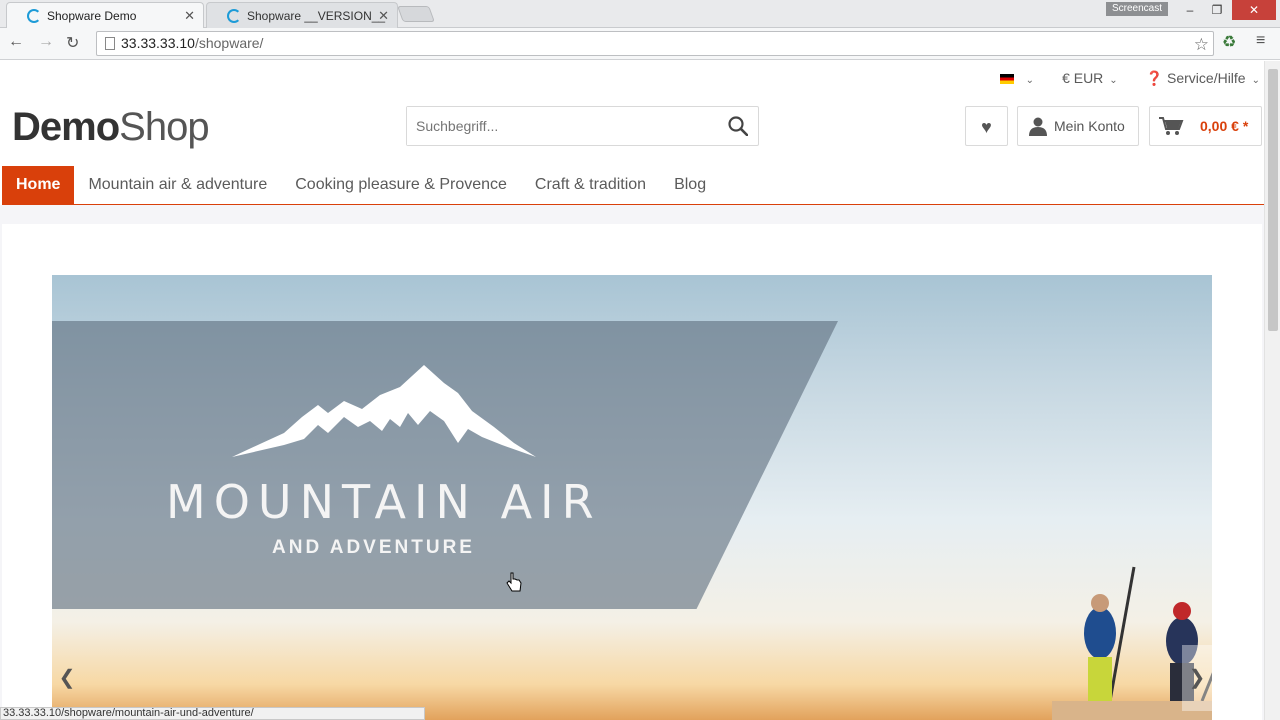  What do you see at coordinates (655, 43) in the screenshot?
I see `address-bar: 33.33.33.10/shopware/ ☆` at bounding box center [655, 43].